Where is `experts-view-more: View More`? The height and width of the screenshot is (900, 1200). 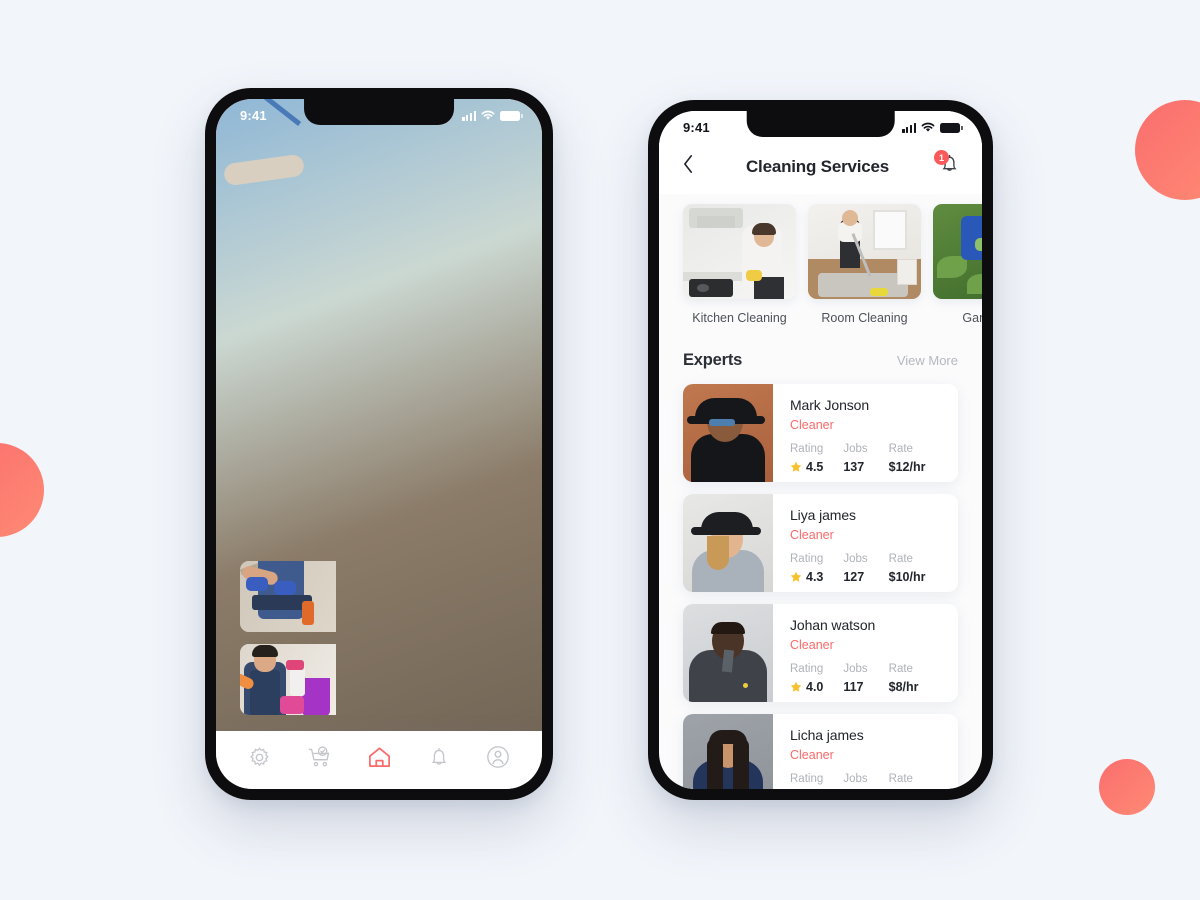
experts-view-more: View More is located at coordinates (927, 360).